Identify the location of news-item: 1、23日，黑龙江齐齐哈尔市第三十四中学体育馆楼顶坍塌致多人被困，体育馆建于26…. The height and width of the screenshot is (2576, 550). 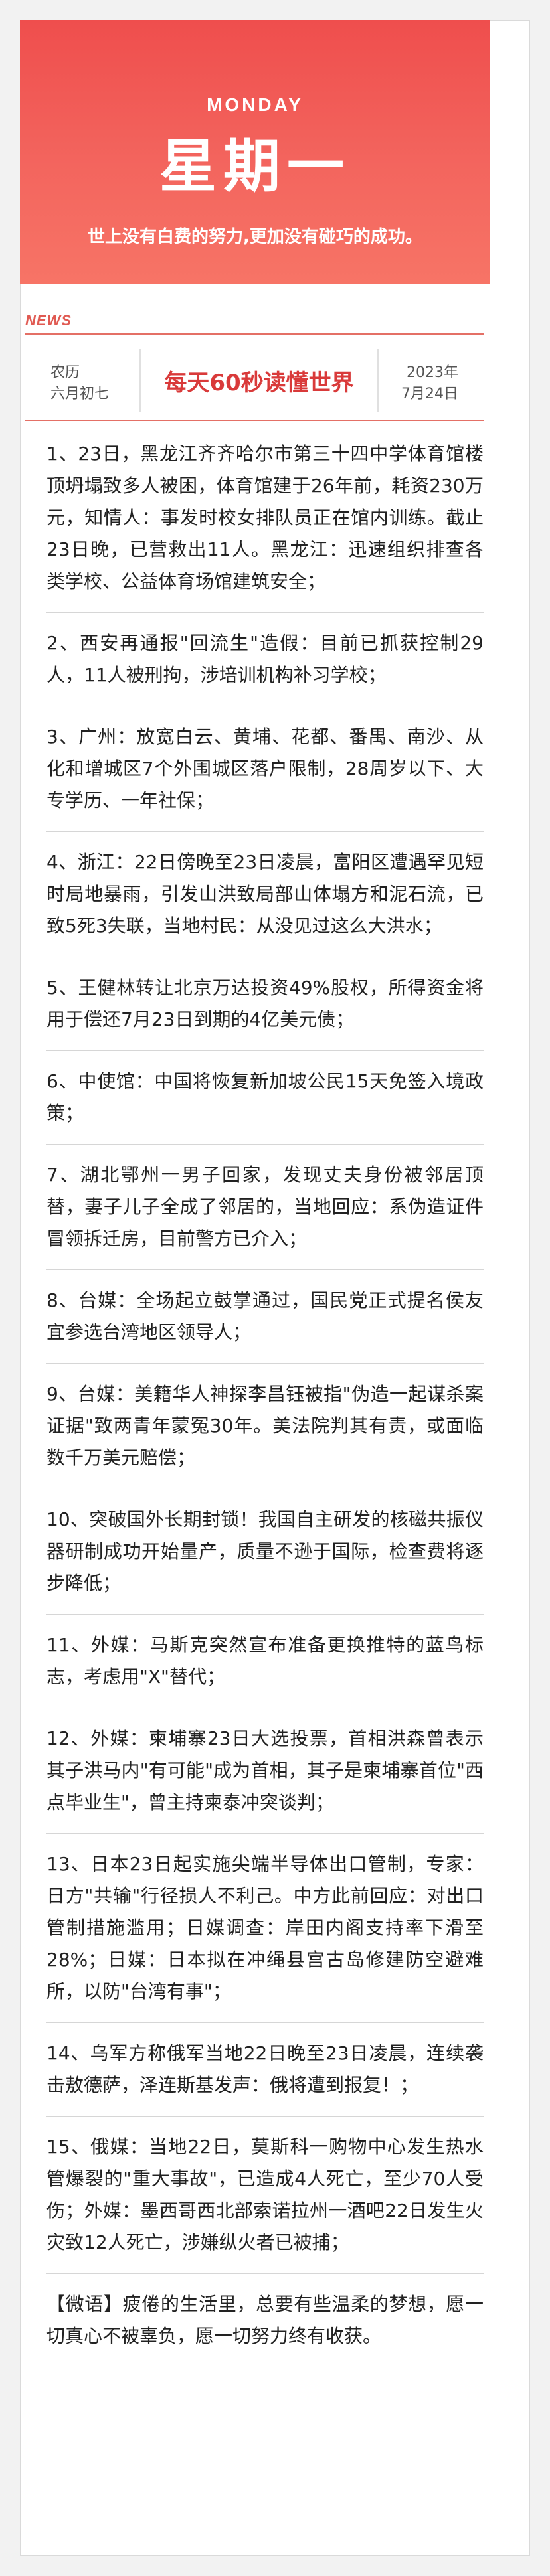
(265, 517).